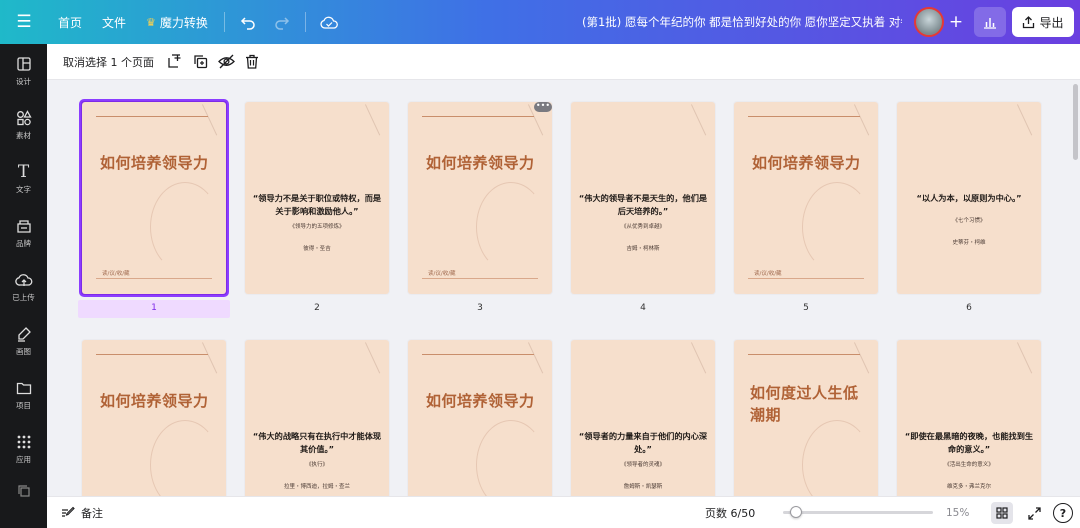 The width and height of the screenshot is (1080, 528). Describe the element at coordinates (23, 297) in the screenshot. I see `sidebar-item-label: 已上传` at that location.